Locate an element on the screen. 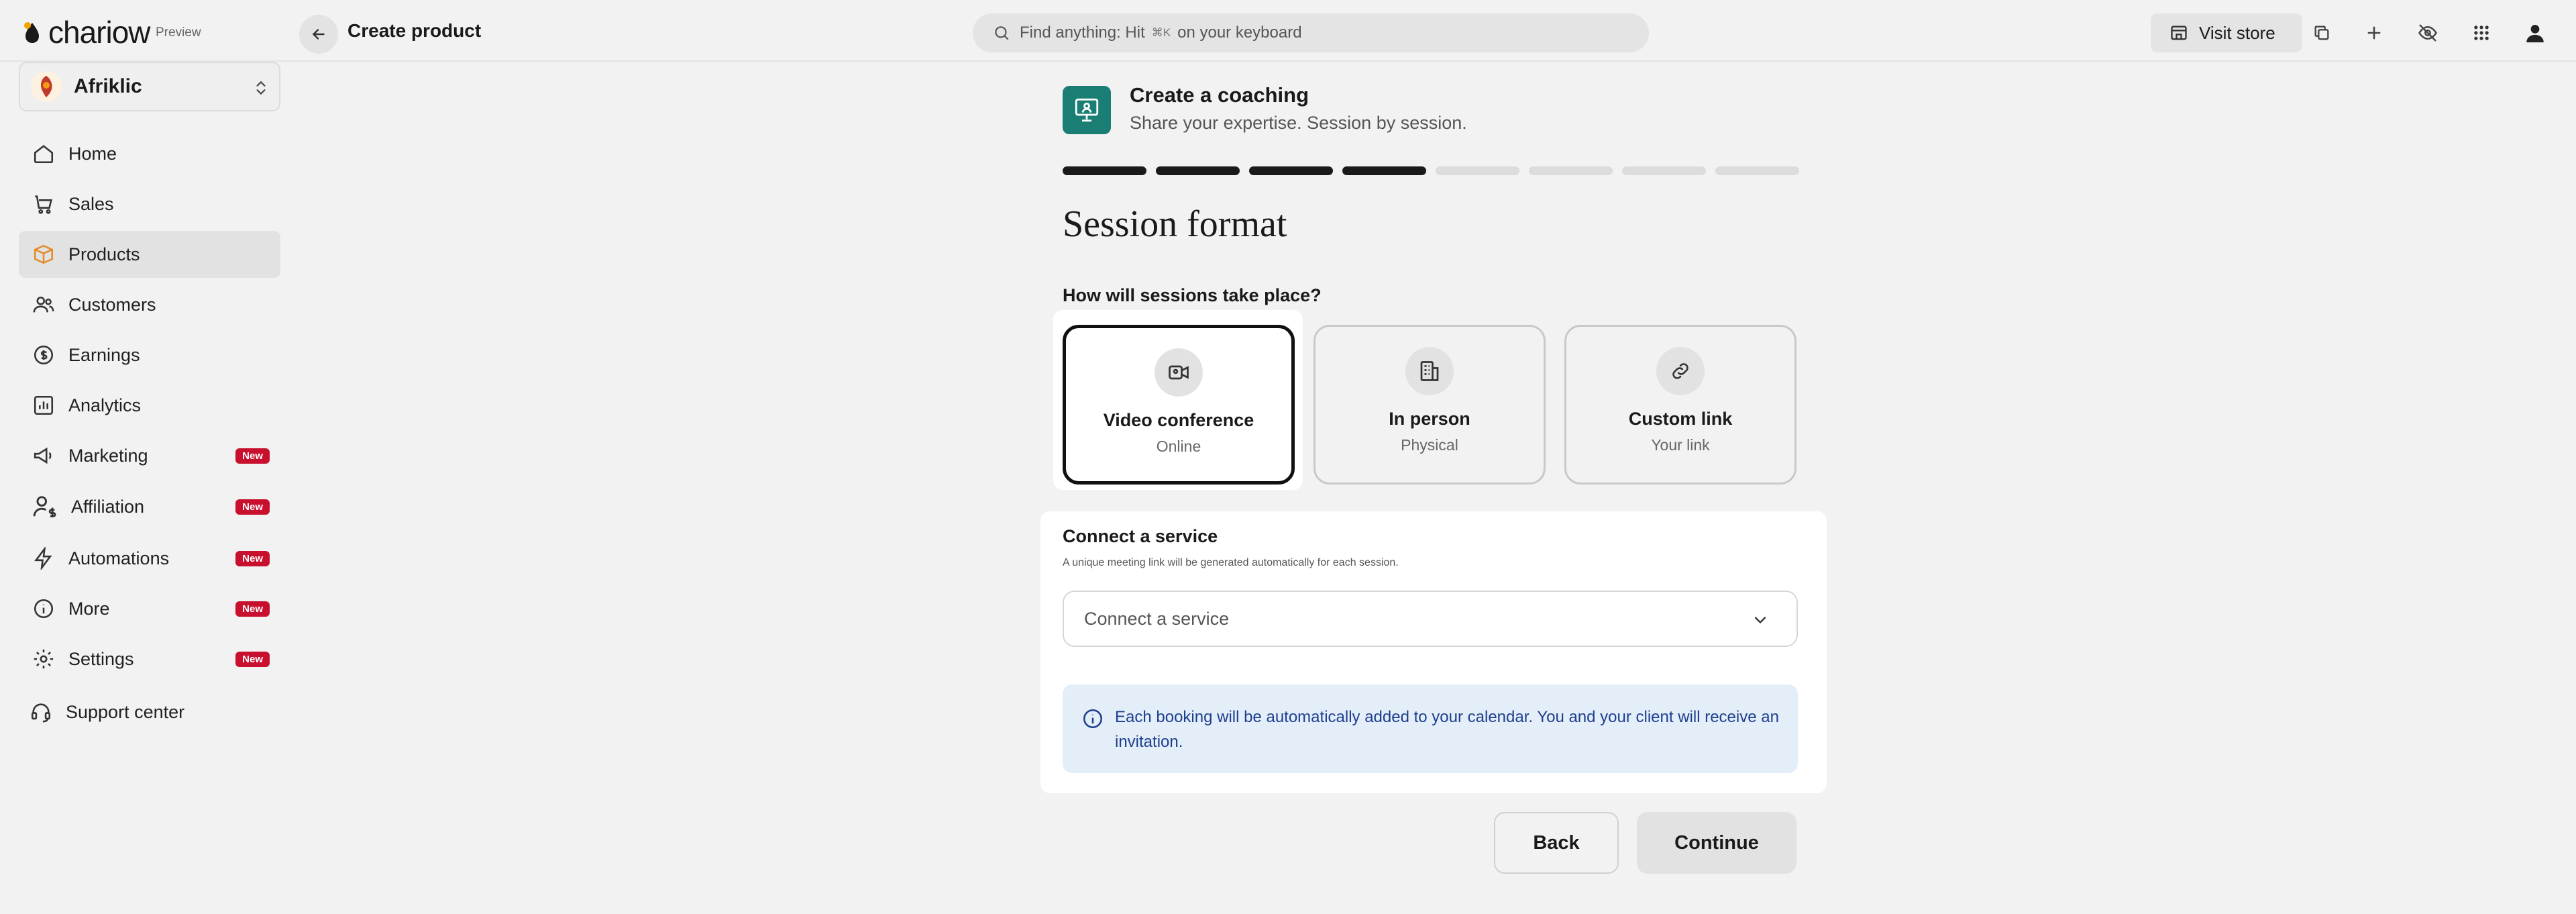  hide-balance-button is located at coordinates (2428, 33).